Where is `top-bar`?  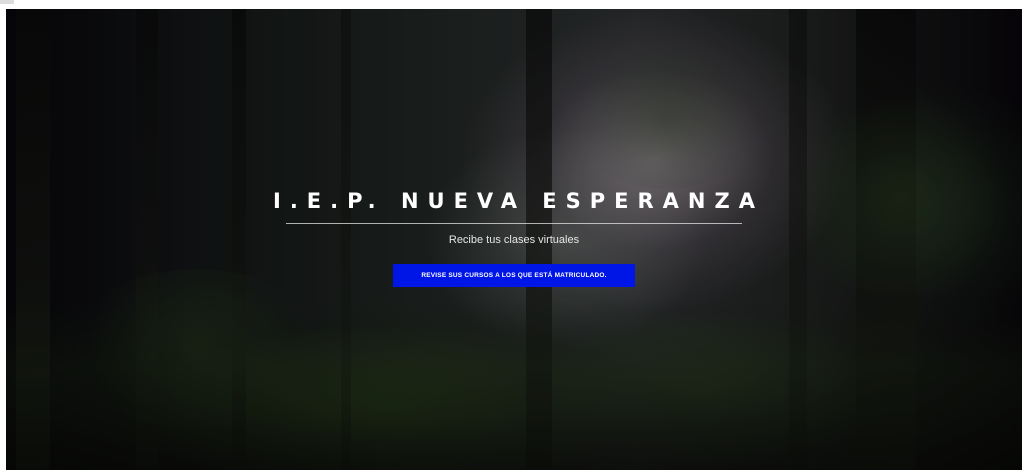 top-bar is located at coordinates (511, 4).